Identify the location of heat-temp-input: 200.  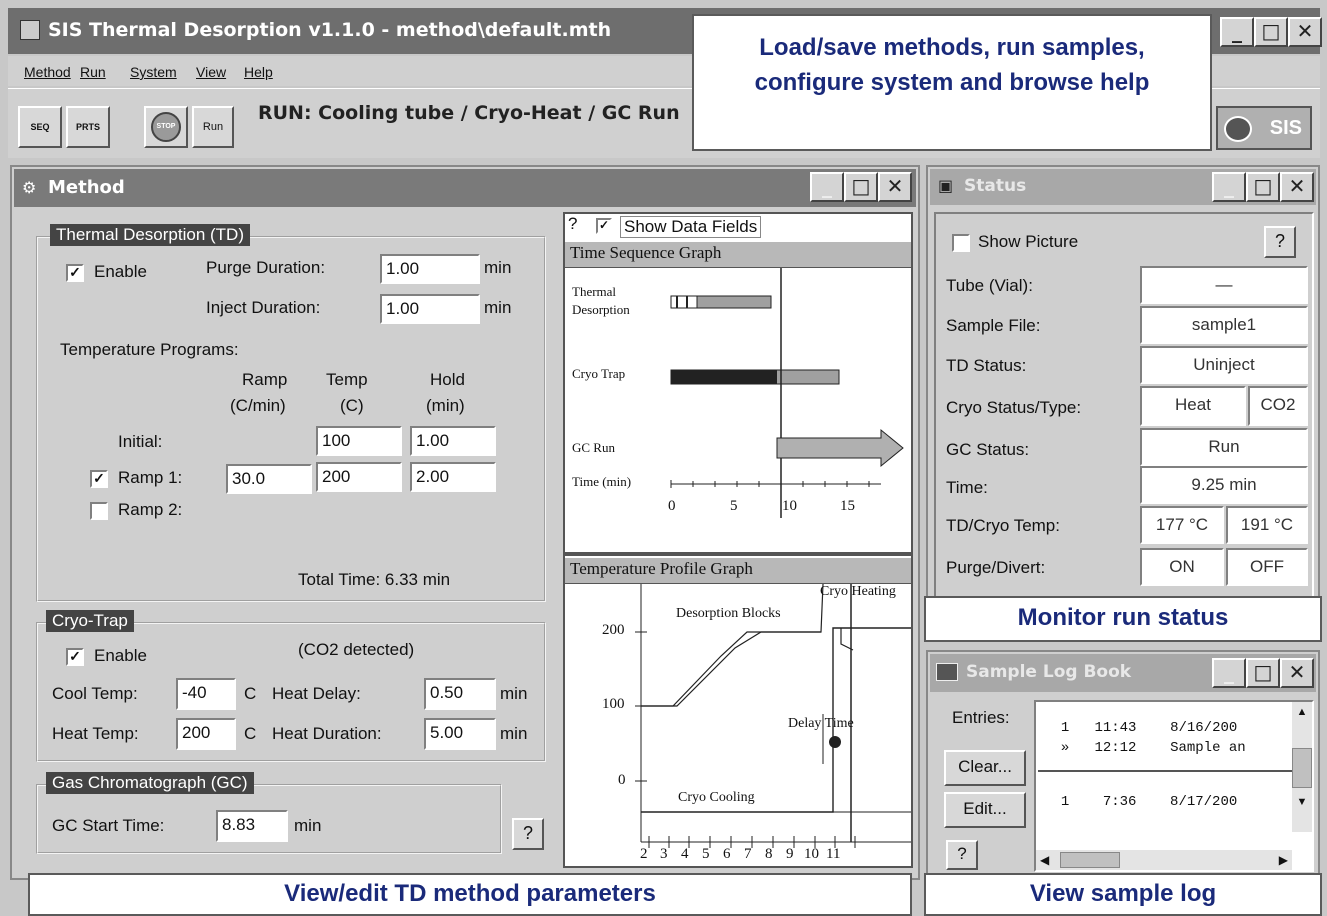
(206, 734).